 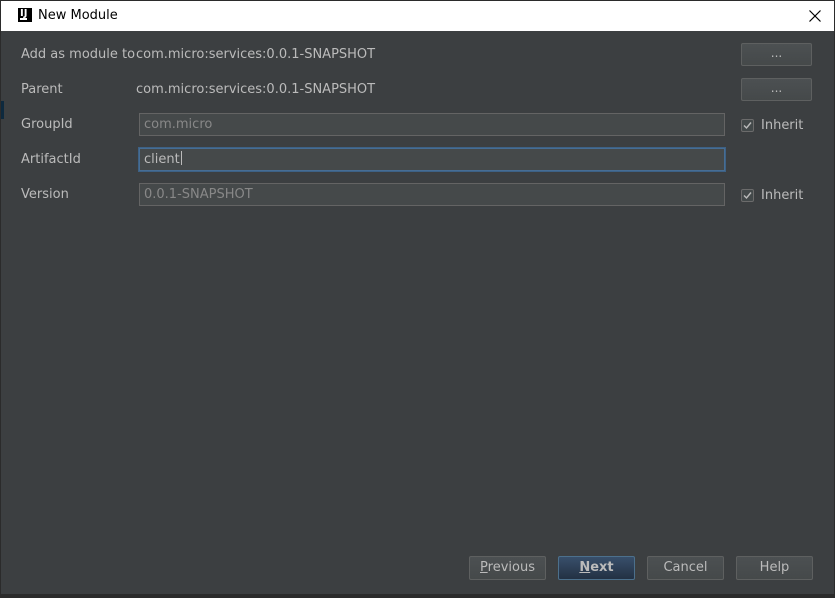 I want to click on previous-button: Previous, so click(x=507, y=568).